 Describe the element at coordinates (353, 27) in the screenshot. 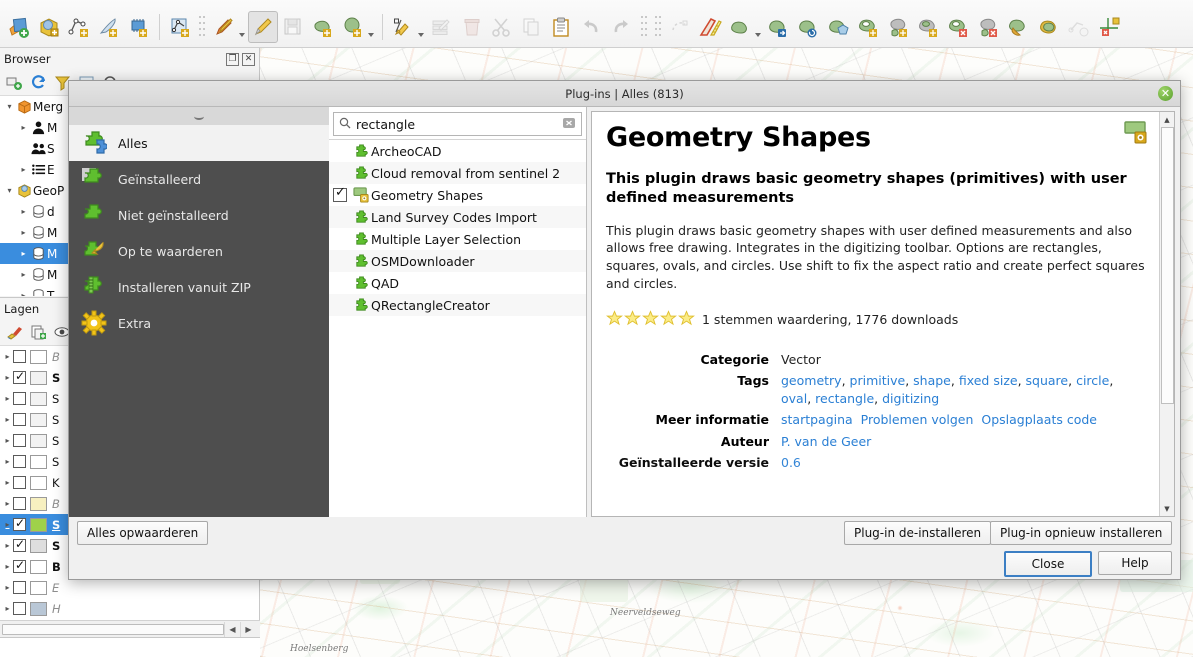

I see `add-circle-feature-icon` at that location.